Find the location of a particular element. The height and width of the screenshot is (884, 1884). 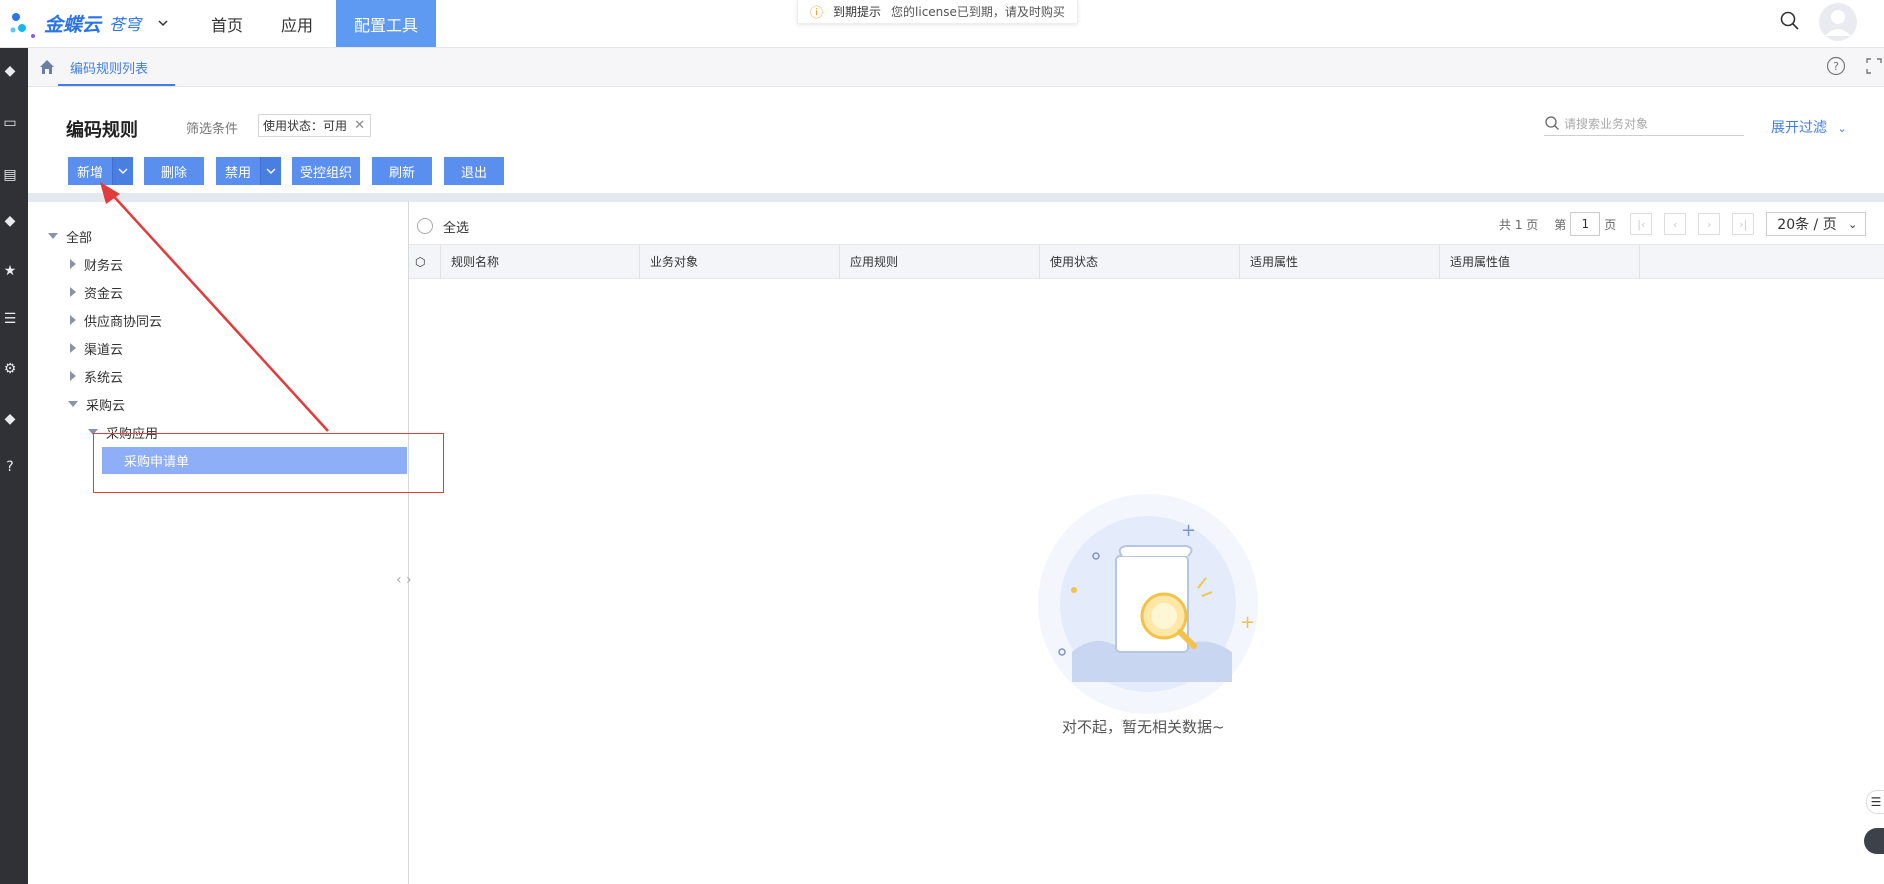

column-header: 适用属性值 is located at coordinates (1540, 261).